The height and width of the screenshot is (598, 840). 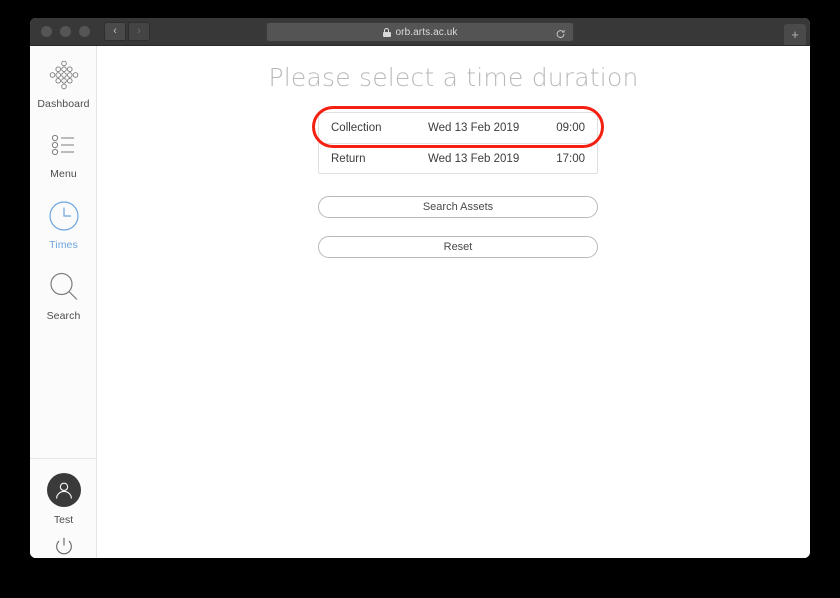 I want to click on duration-label: Collection, so click(x=356, y=128).